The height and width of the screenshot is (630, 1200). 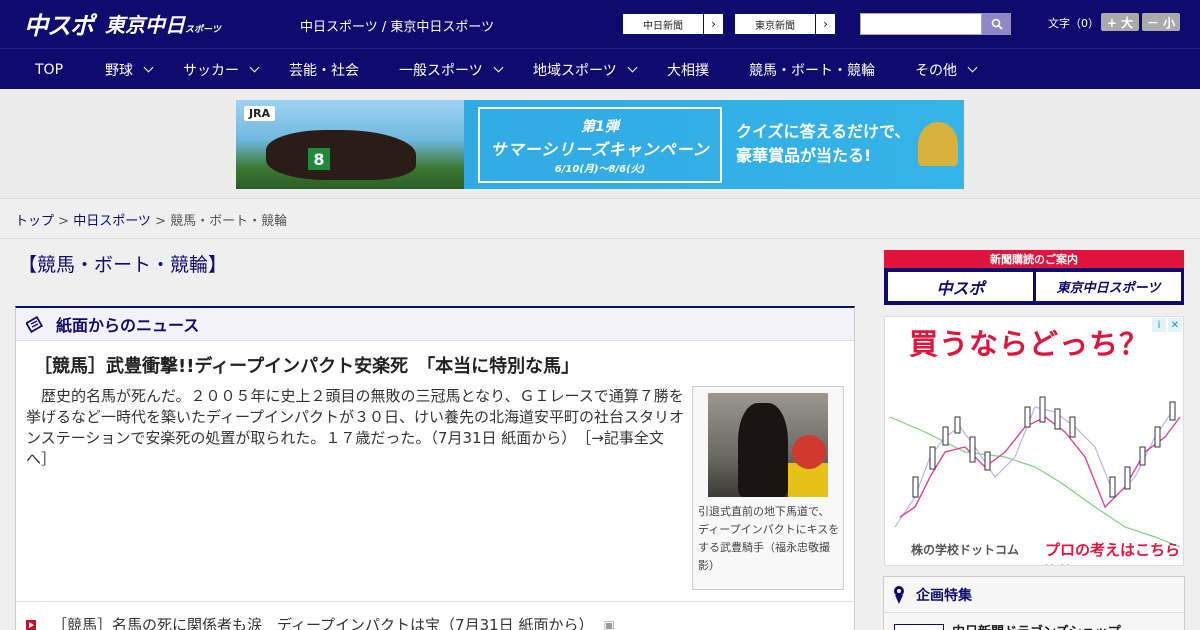 I want to click on breadcrumb-current: 競馬・ボート・競輪, so click(x=229, y=221).